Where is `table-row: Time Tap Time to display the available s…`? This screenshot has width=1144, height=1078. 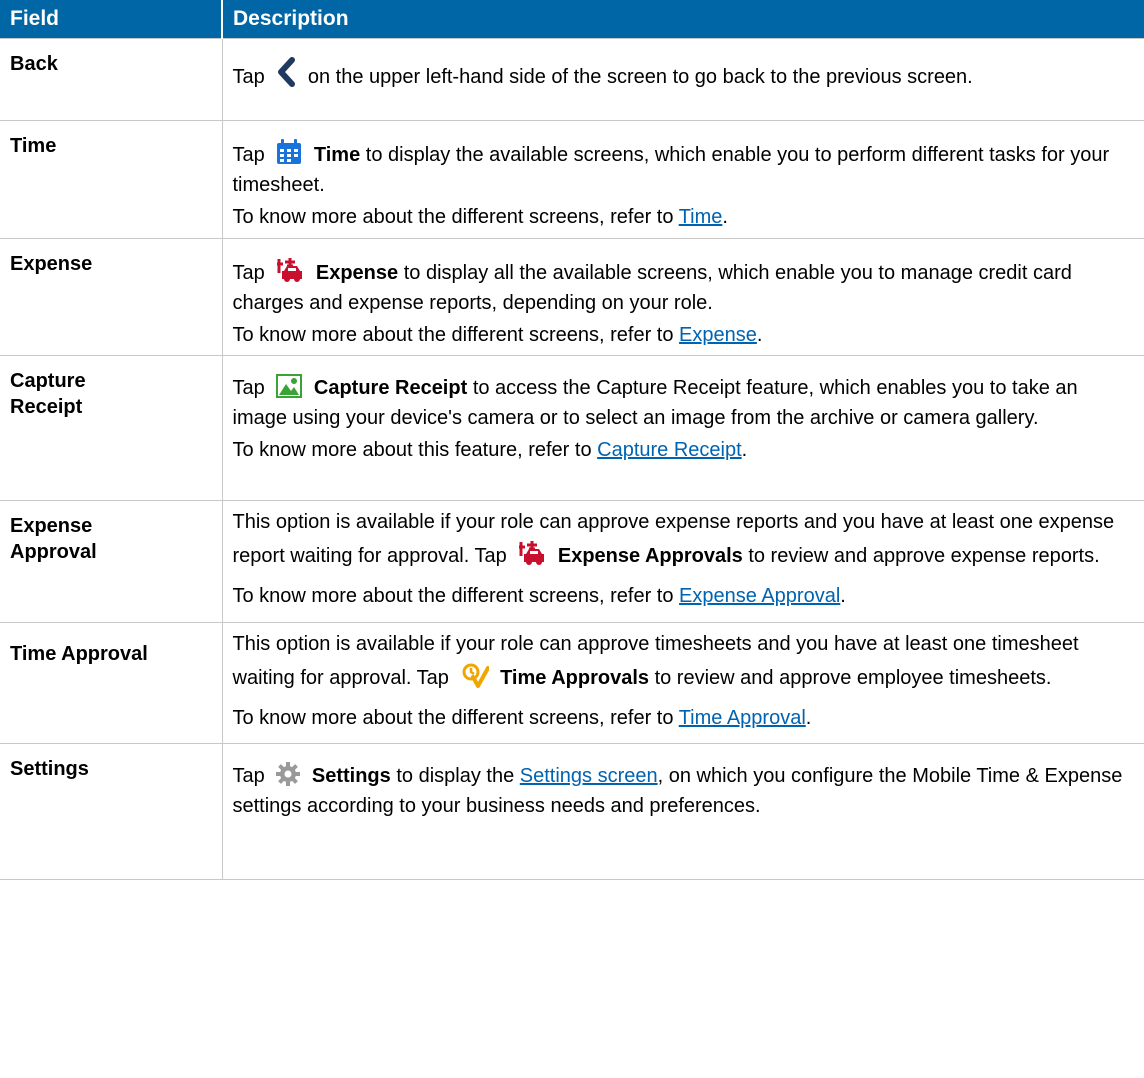 table-row: Time Tap Time to display the available s… is located at coordinates (572, 179).